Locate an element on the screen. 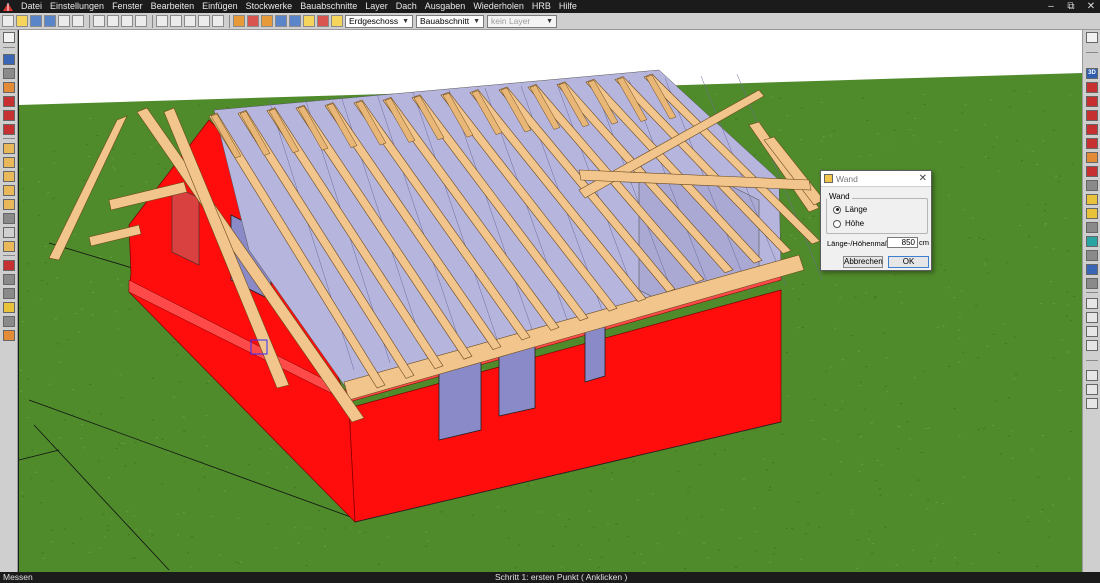  minimize-icon: – is located at coordinates (1051, 6).